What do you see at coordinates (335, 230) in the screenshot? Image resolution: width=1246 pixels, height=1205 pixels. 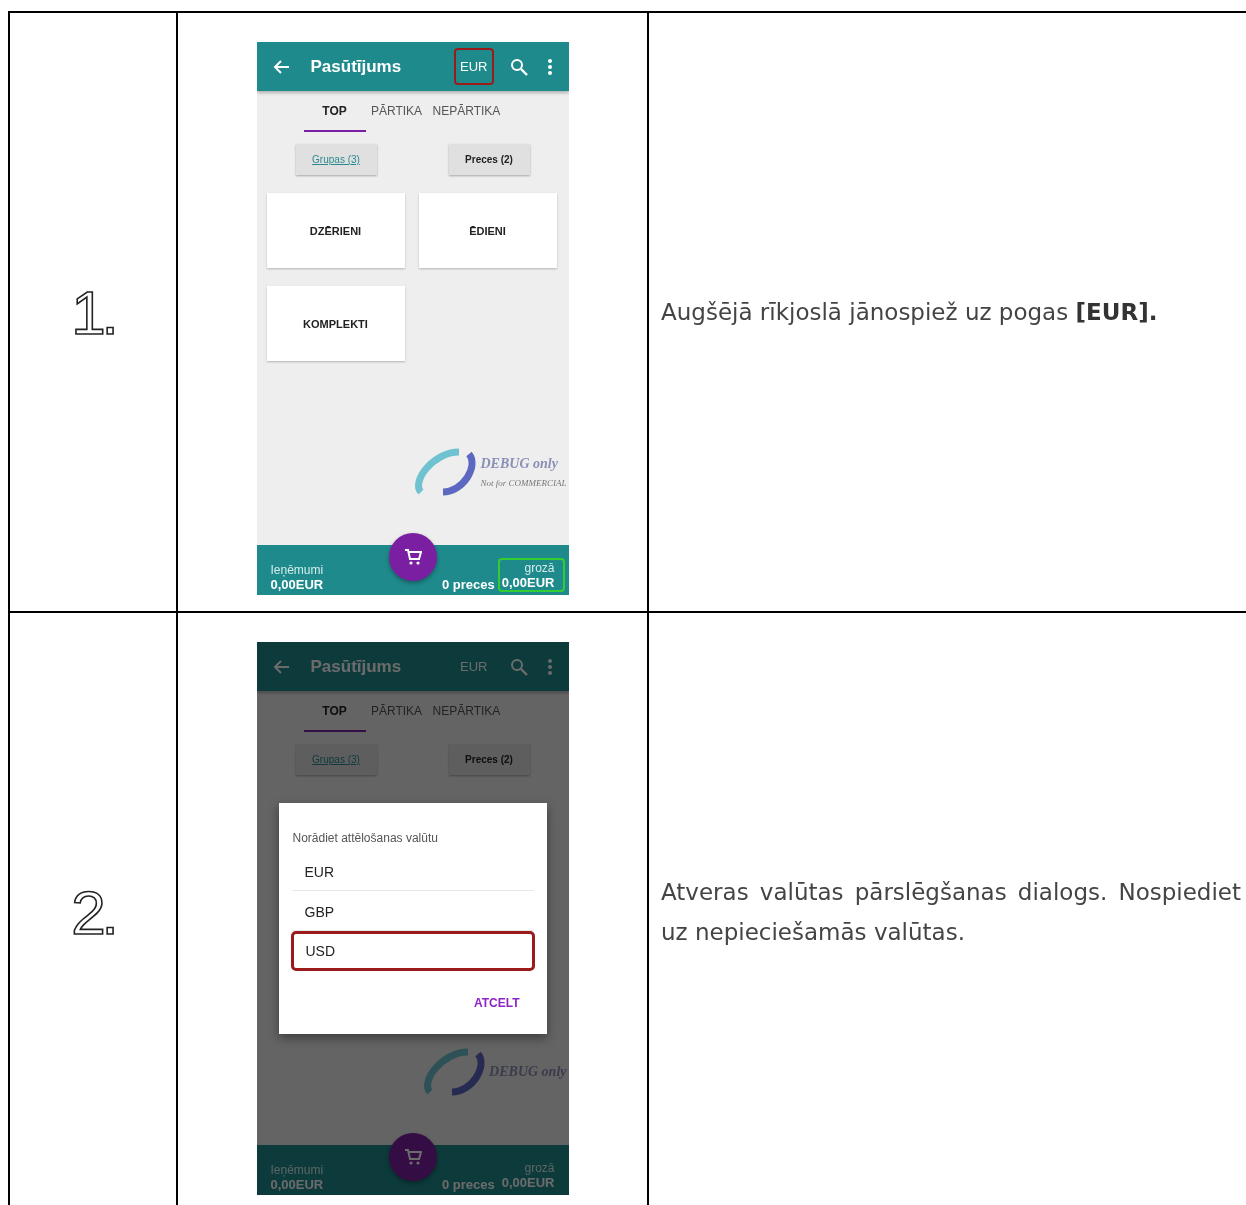 I see `category-tile: DZĒRIENI` at bounding box center [335, 230].